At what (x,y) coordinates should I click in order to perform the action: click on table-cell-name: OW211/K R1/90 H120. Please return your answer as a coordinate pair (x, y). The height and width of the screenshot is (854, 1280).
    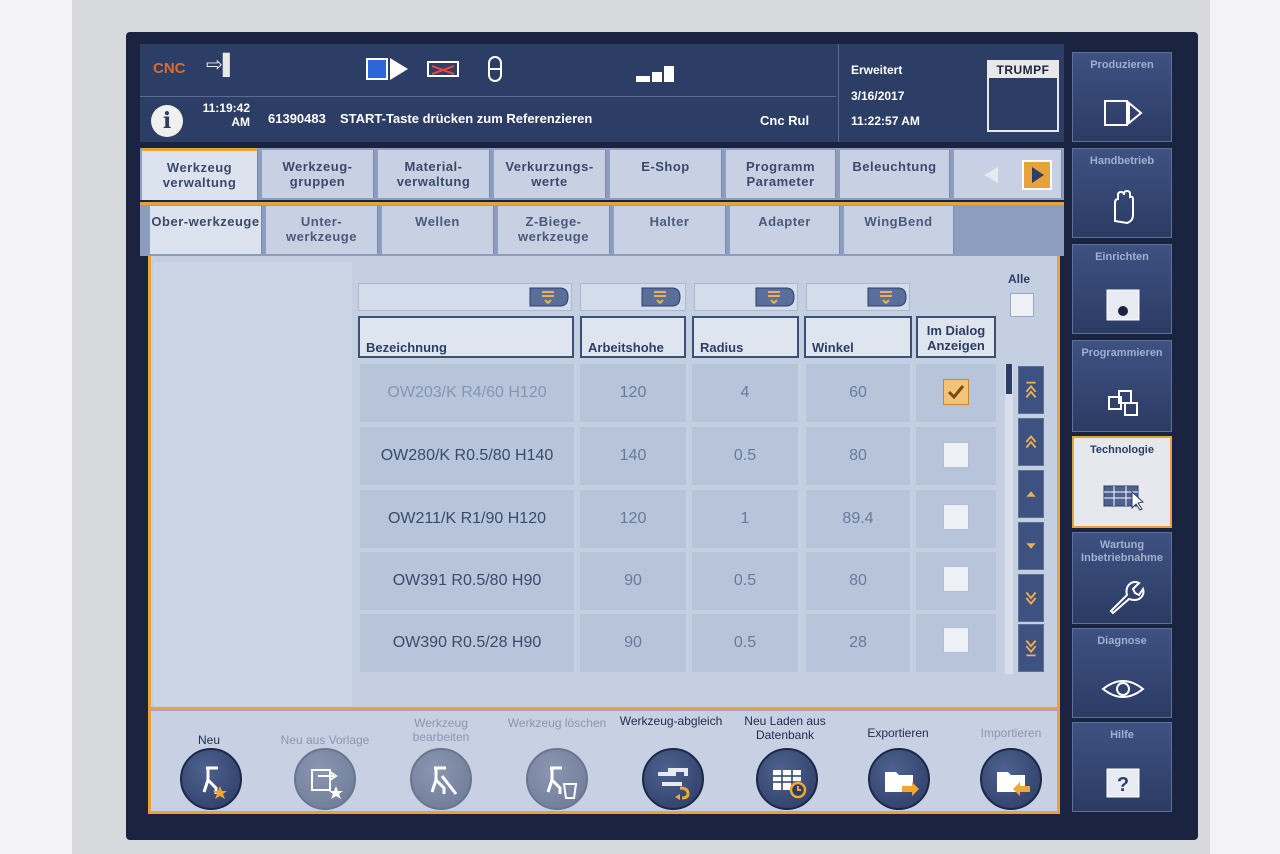
    Looking at the image, I should click on (467, 519).